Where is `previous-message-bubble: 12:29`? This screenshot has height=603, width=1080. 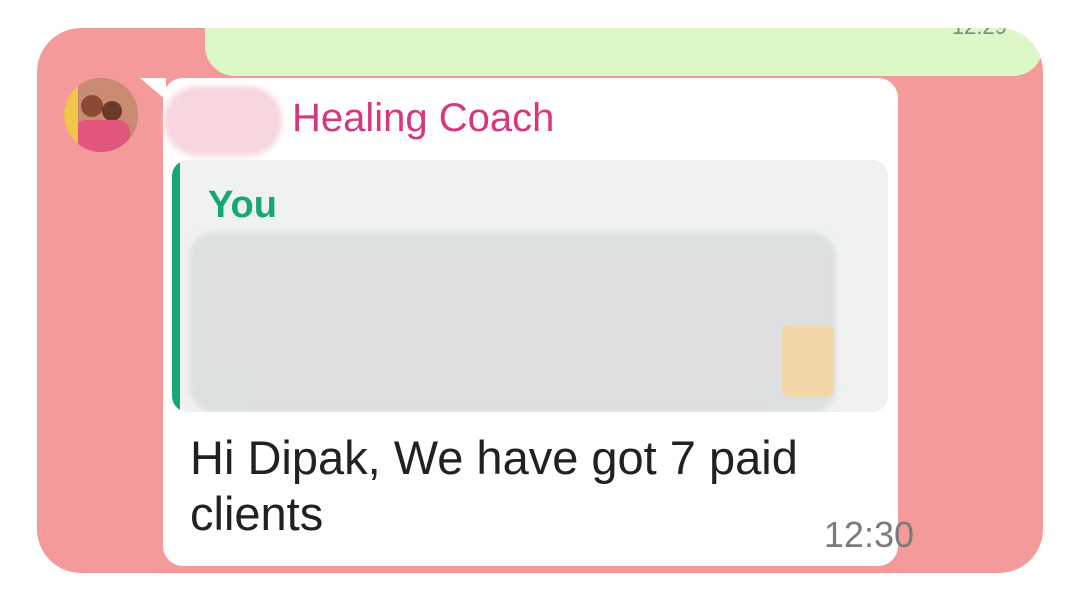 previous-message-bubble: 12:29 is located at coordinates (624, 52).